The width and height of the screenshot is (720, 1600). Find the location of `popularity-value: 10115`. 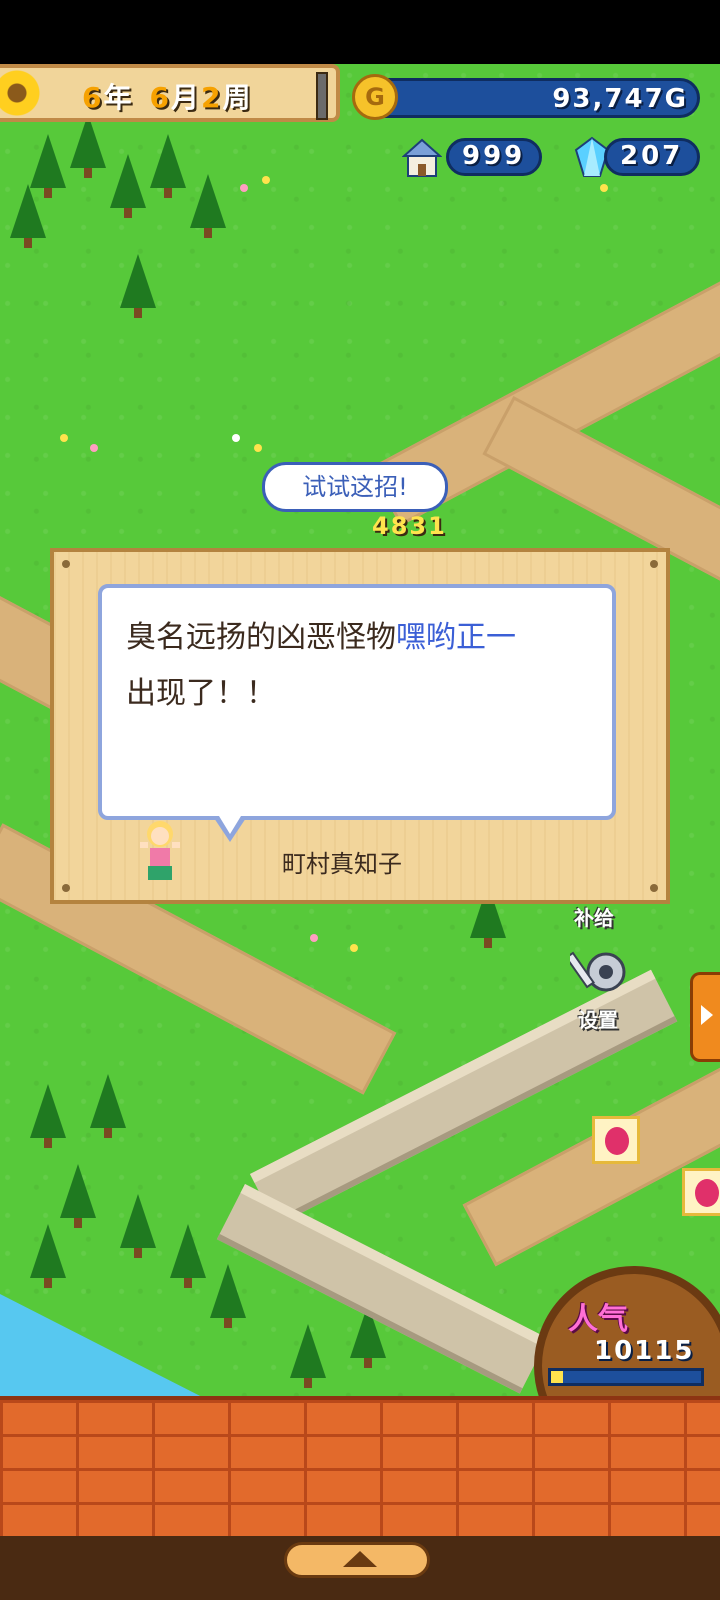

popularity-value: 10115 is located at coordinates (644, 1351).